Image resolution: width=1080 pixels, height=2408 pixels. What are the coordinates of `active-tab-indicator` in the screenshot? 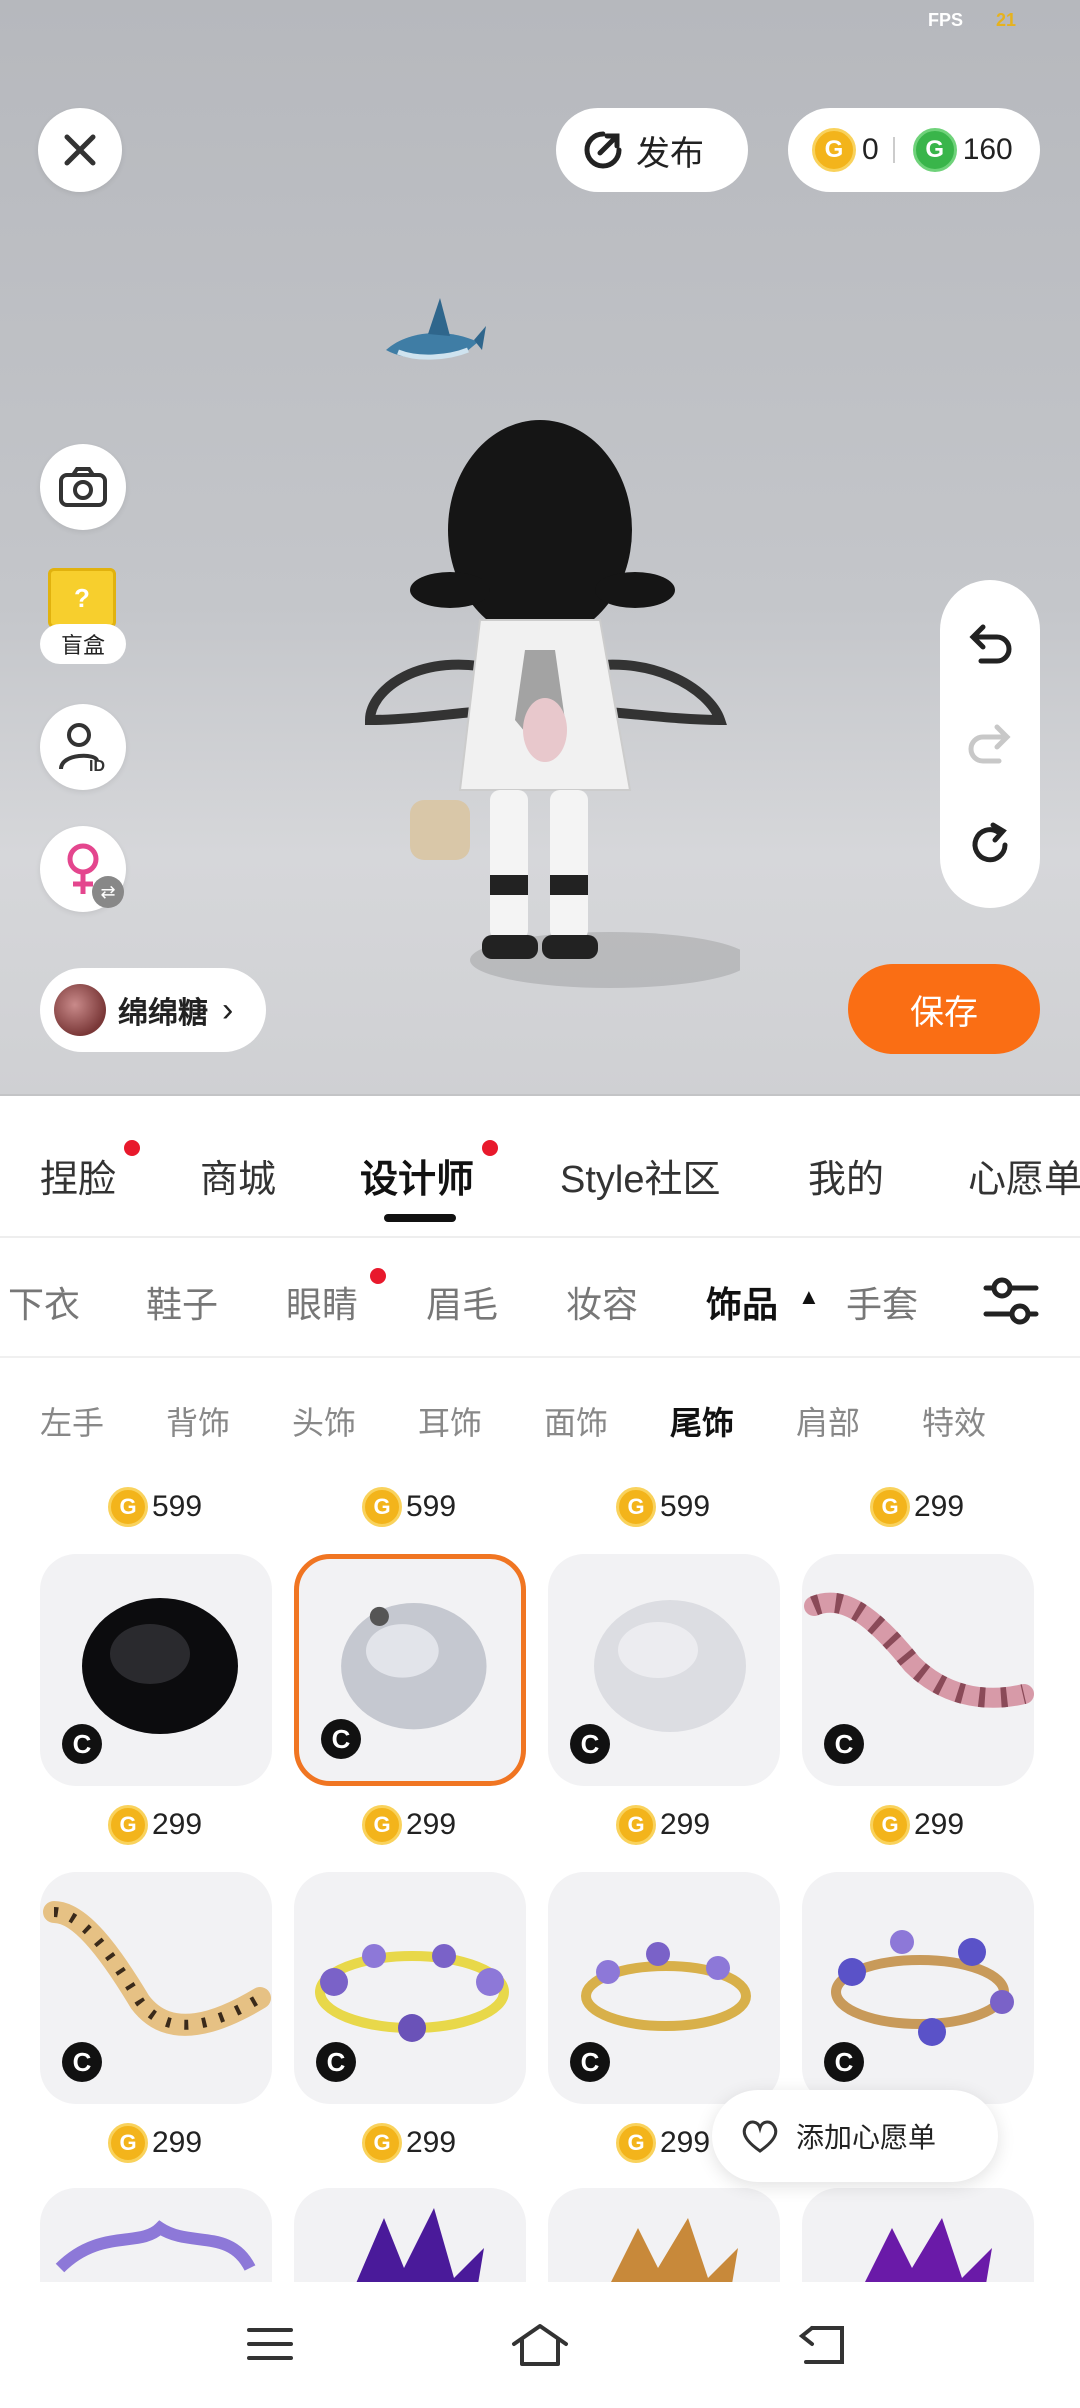 It's located at (420, 1218).